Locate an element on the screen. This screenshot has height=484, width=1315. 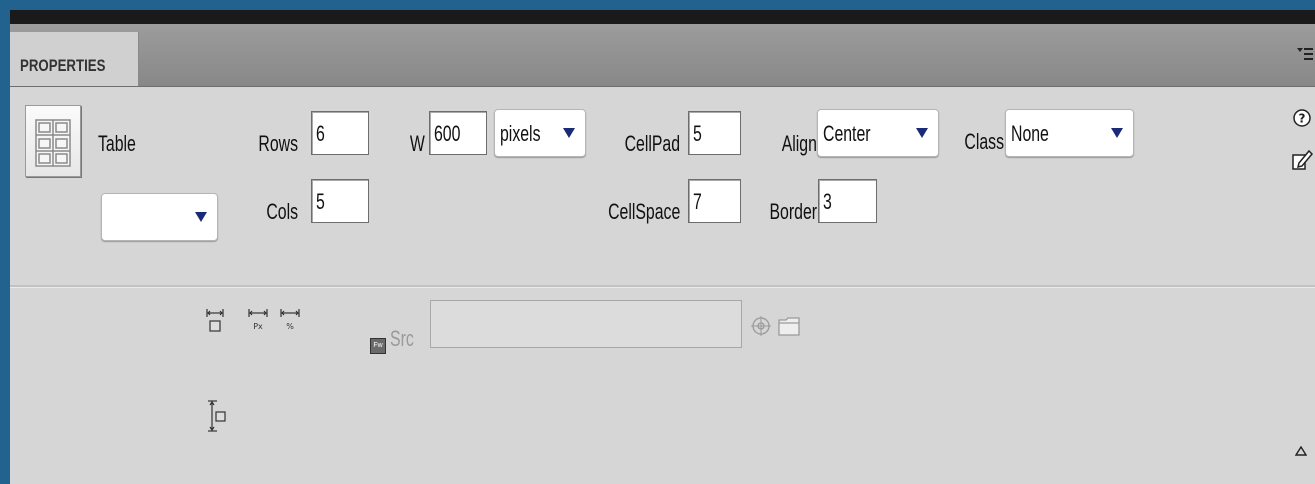
rows-label: Rows is located at coordinates (278, 143).